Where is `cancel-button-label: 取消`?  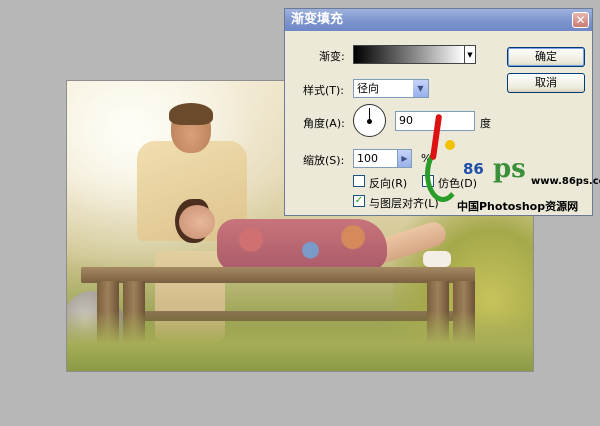
cancel-button-label: 取消 is located at coordinates (546, 82).